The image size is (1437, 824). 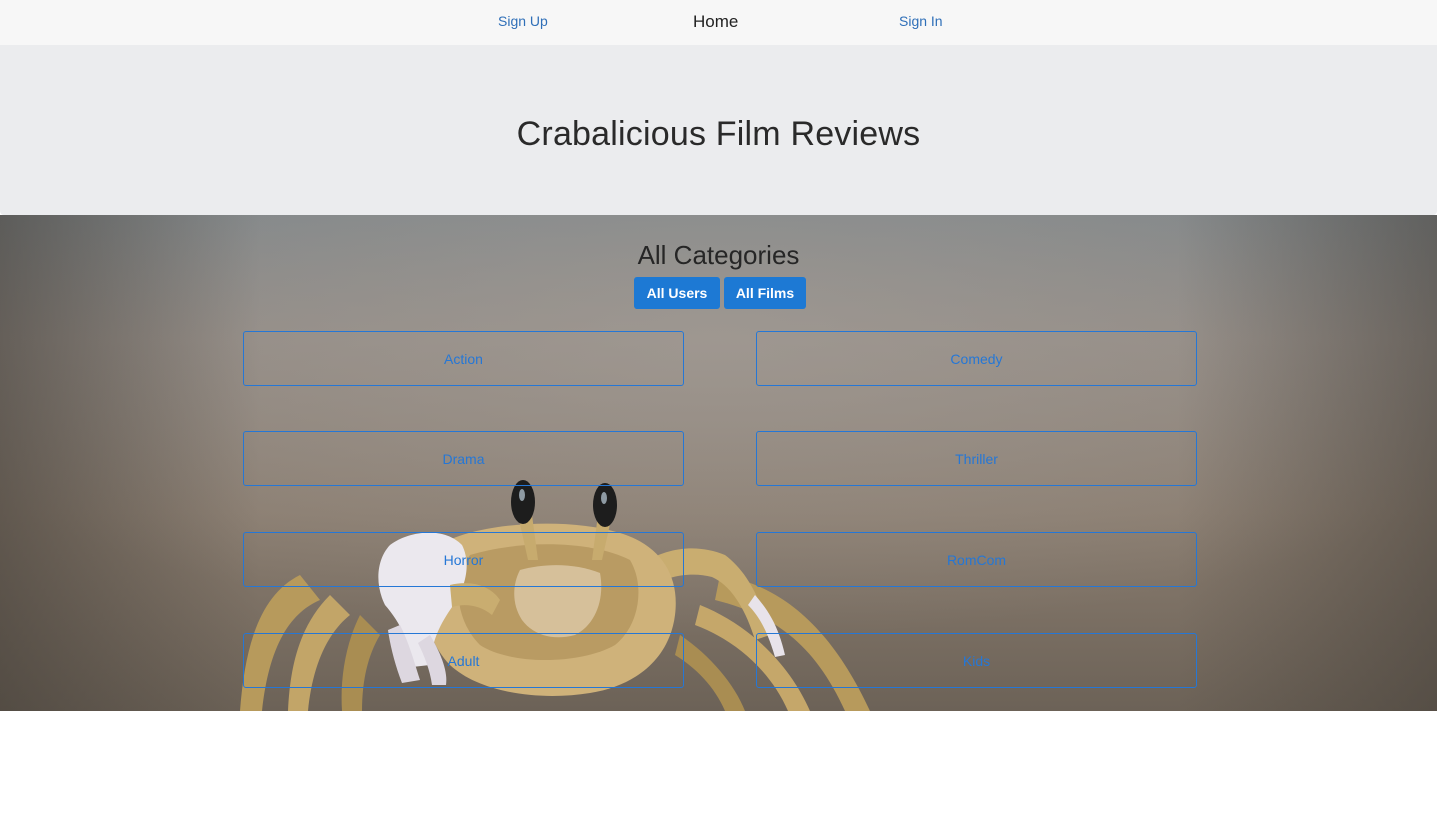 What do you see at coordinates (523, 22) in the screenshot?
I see `nav-sign-up-link: Sign Up` at bounding box center [523, 22].